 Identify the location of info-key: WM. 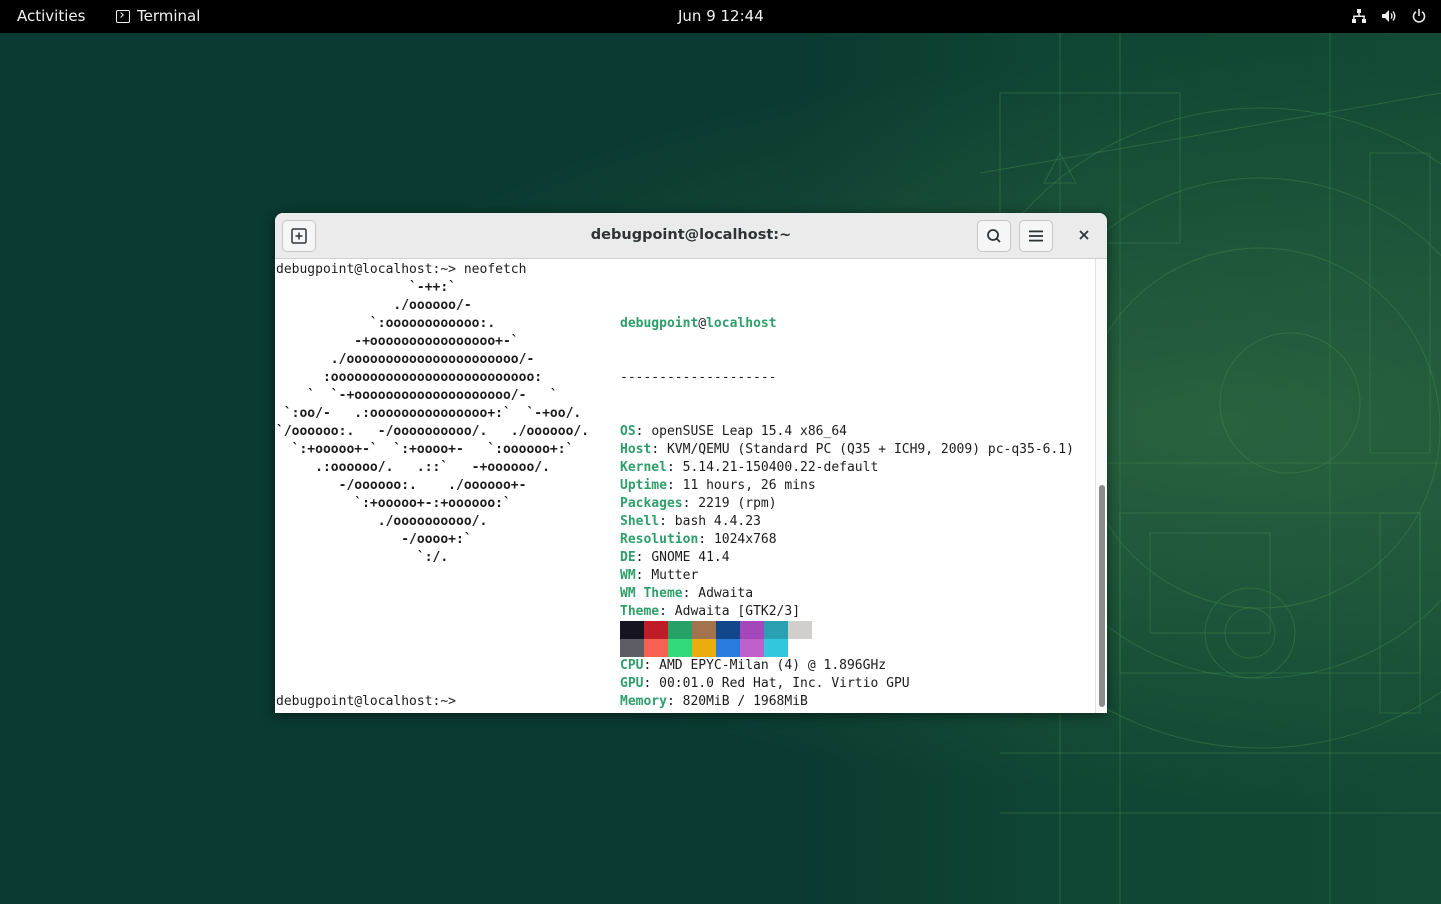
(628, 575).